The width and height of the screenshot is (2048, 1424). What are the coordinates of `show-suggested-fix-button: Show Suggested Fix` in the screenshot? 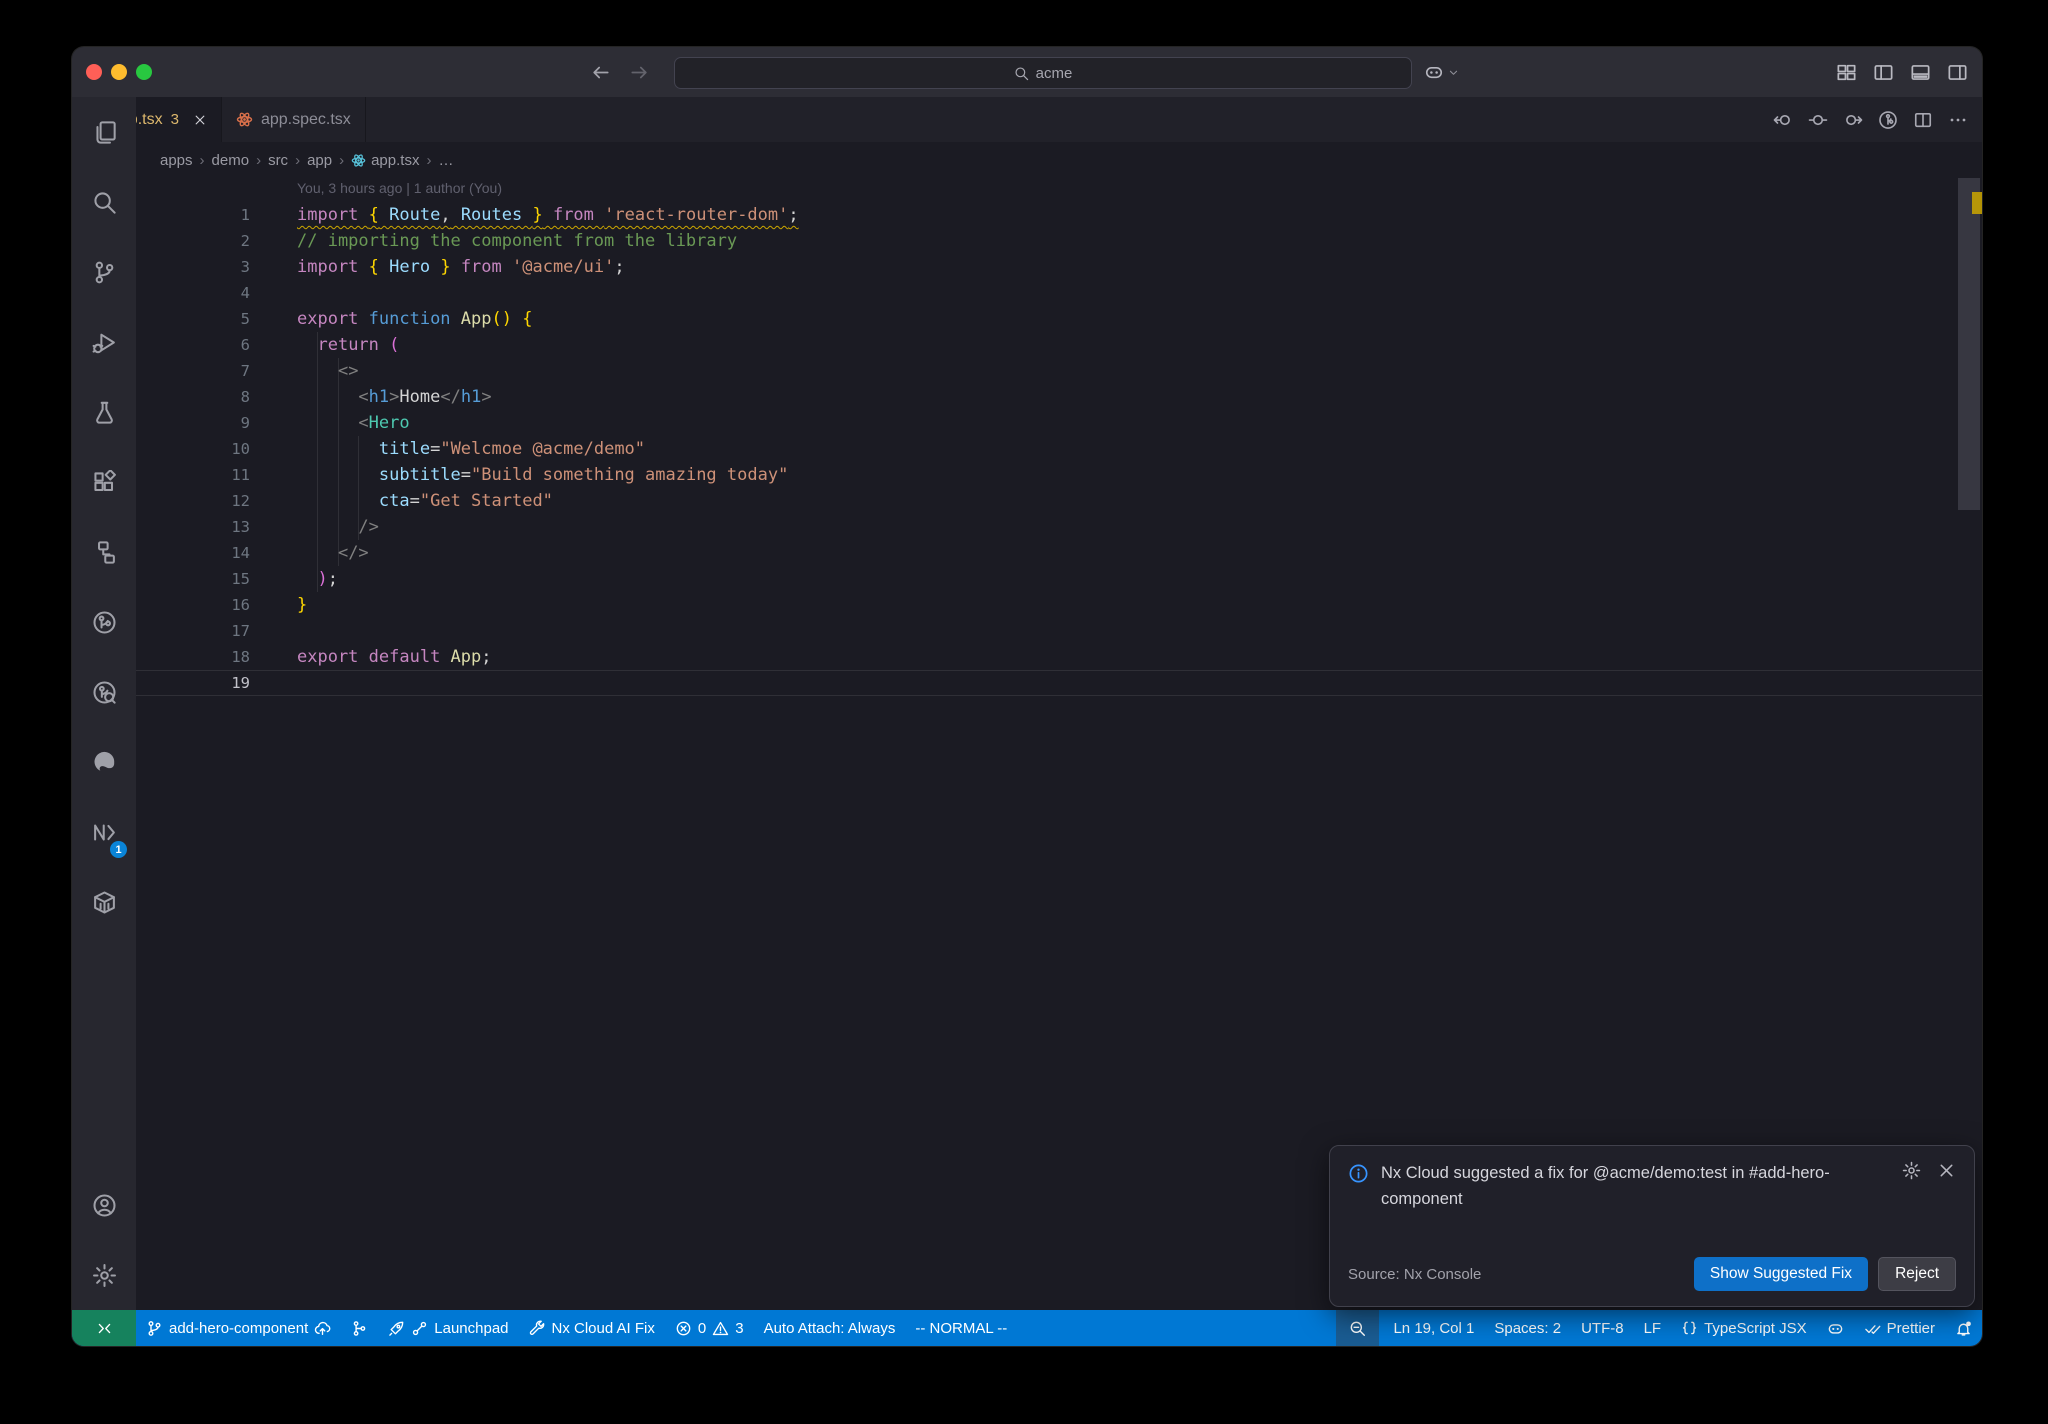 It's located at (1781, 1274).